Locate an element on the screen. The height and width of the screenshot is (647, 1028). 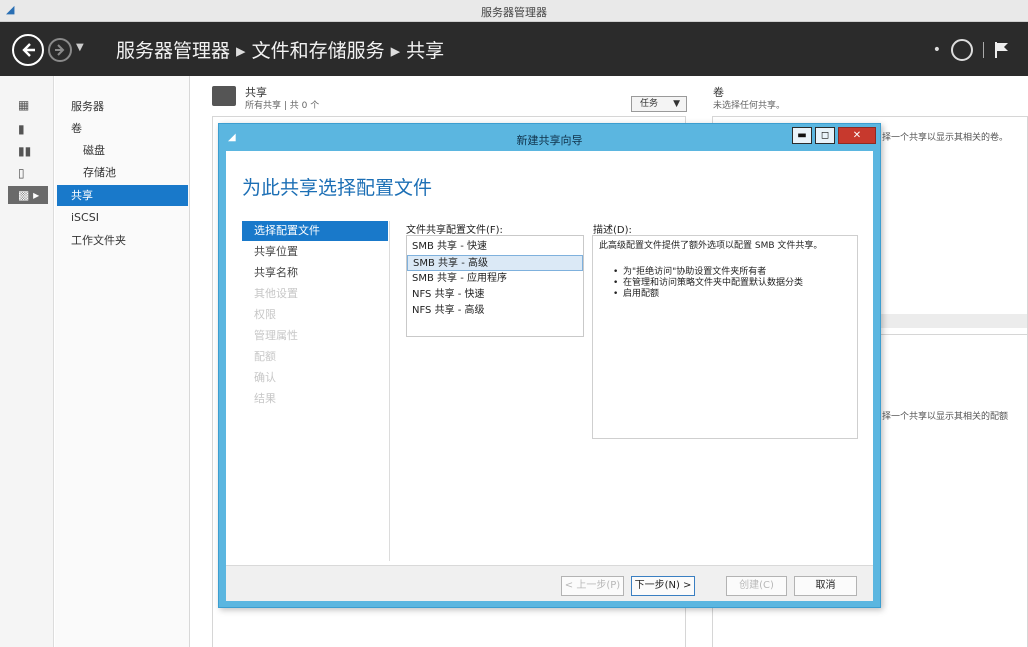
app-titlebar: ◢ 服务器管理器 is located at coordinates (514, 11).